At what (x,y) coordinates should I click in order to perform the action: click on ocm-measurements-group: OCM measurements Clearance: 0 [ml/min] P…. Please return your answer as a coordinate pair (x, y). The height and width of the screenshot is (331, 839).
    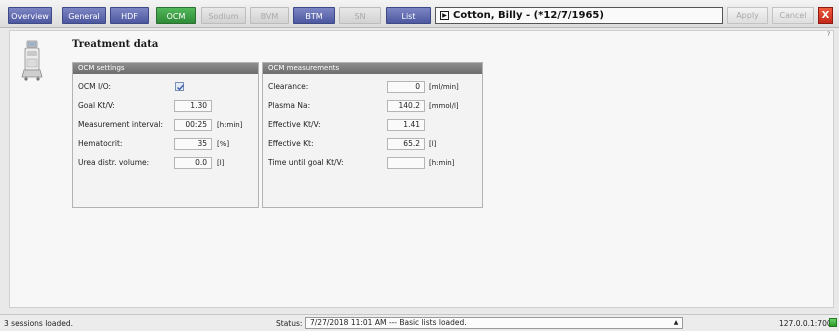
    Looking at the image, I should click on (372, 135).